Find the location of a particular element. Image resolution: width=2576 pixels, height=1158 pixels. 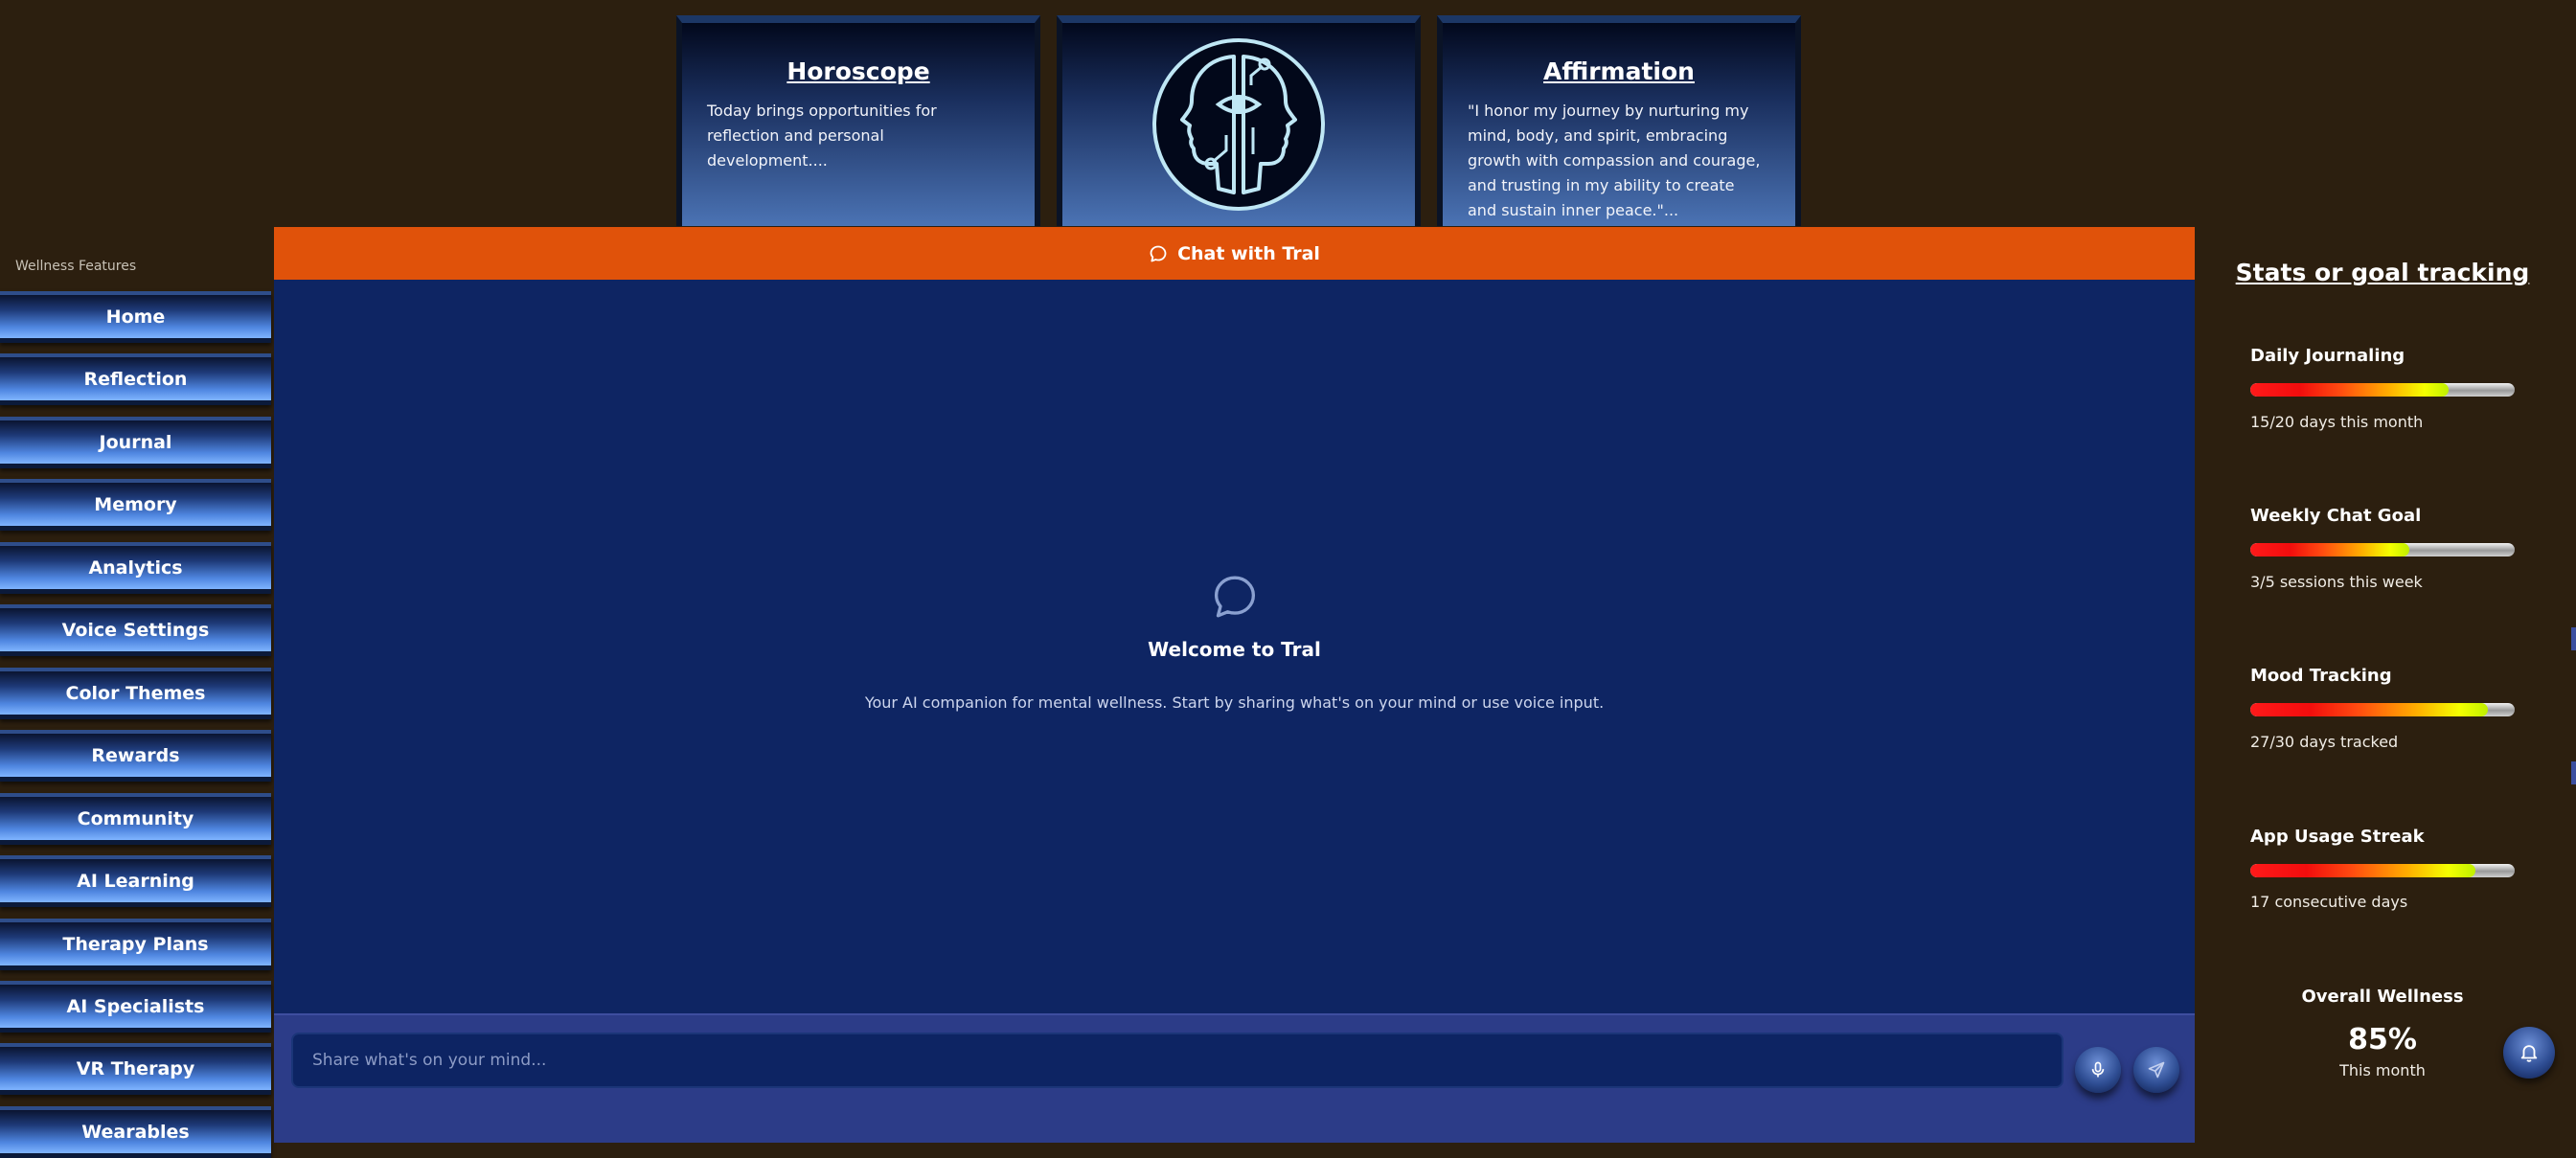

sidebar-item-reflection: Reflection is located at coordinates (136, 379).